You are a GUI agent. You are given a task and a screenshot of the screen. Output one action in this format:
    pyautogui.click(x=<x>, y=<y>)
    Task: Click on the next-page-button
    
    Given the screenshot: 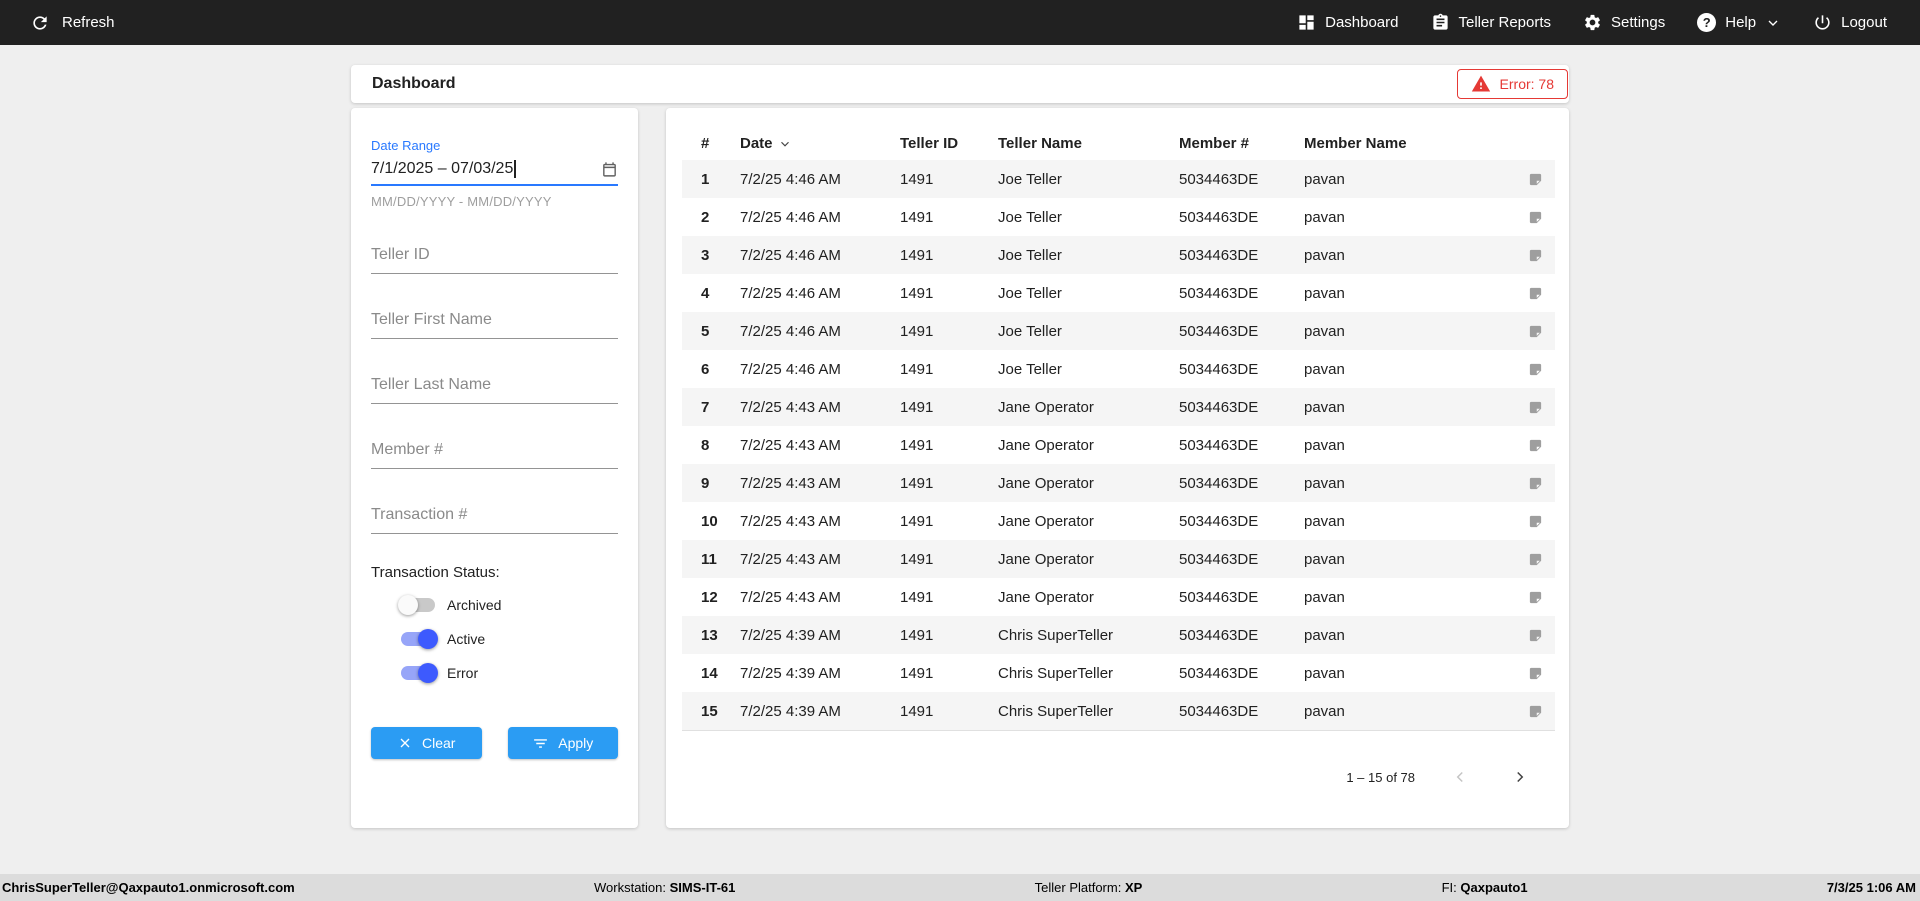 What is the action you would take?
    pyautogui.click(x=1520, y=777)
    